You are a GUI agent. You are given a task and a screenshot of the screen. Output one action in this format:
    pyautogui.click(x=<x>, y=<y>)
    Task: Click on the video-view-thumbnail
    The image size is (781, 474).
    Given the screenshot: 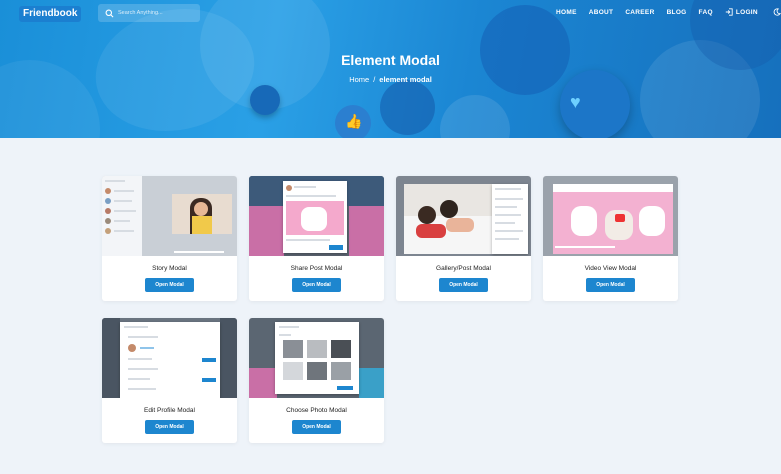 What is the action you would take?
    pyautogui.click(x=610, y=216)
    